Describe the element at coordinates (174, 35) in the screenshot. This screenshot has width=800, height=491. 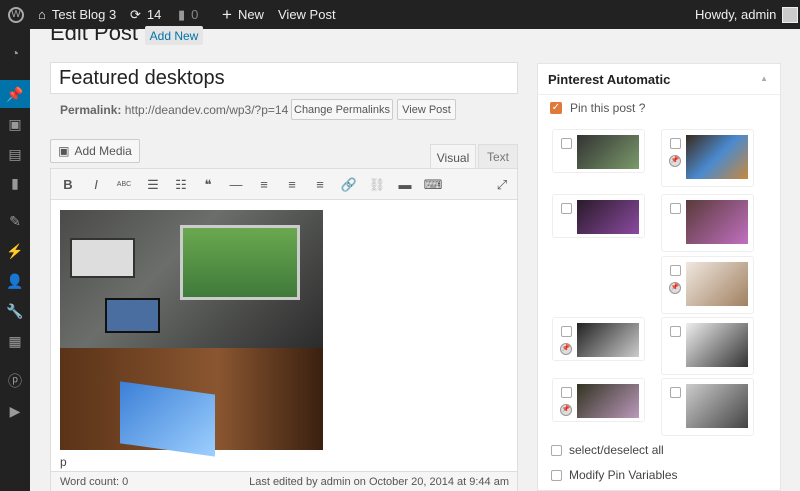
I see `add-new-button: Add New` at that location.